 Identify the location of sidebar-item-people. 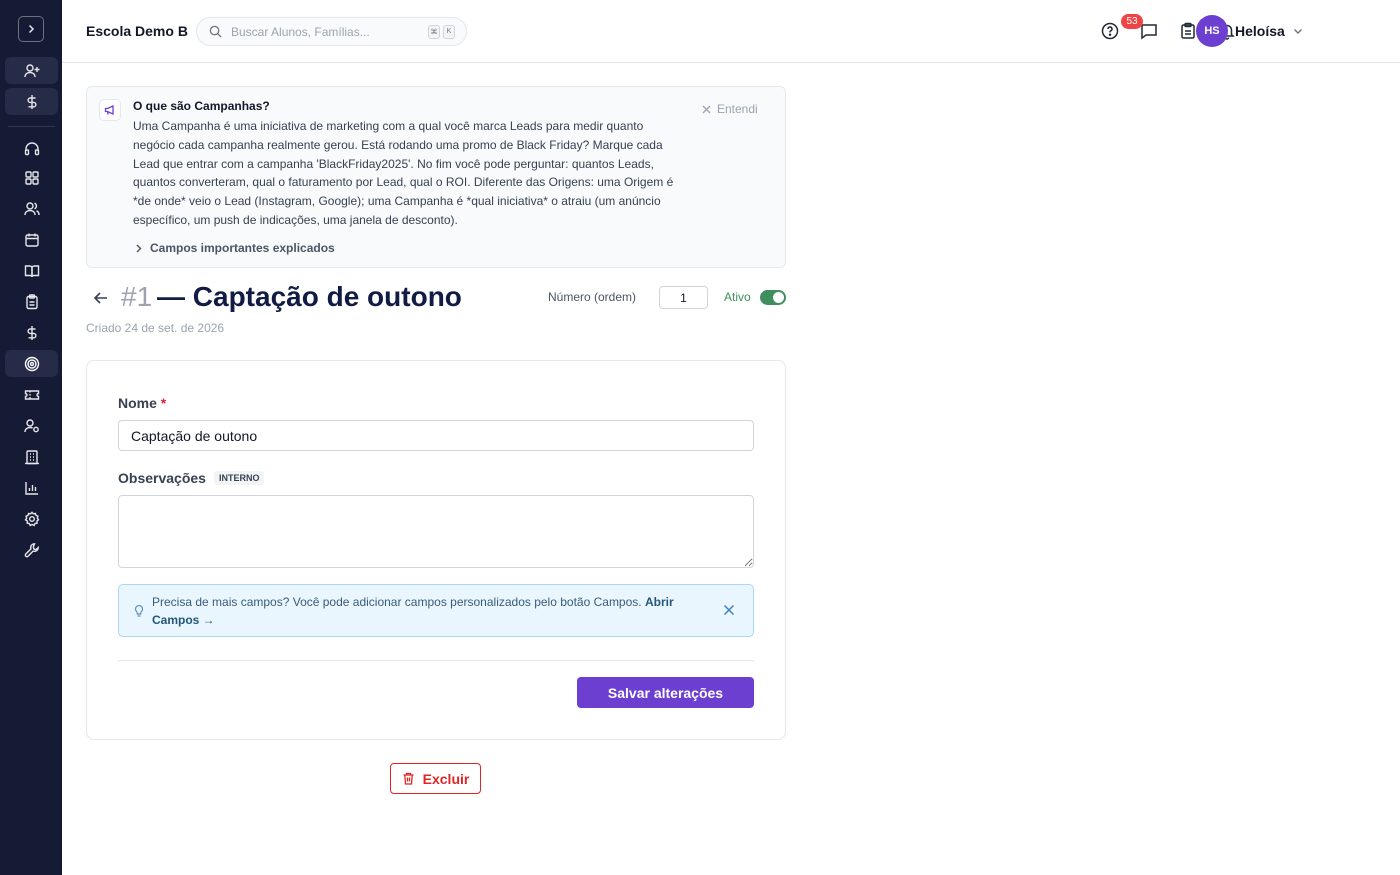
(31, 208).